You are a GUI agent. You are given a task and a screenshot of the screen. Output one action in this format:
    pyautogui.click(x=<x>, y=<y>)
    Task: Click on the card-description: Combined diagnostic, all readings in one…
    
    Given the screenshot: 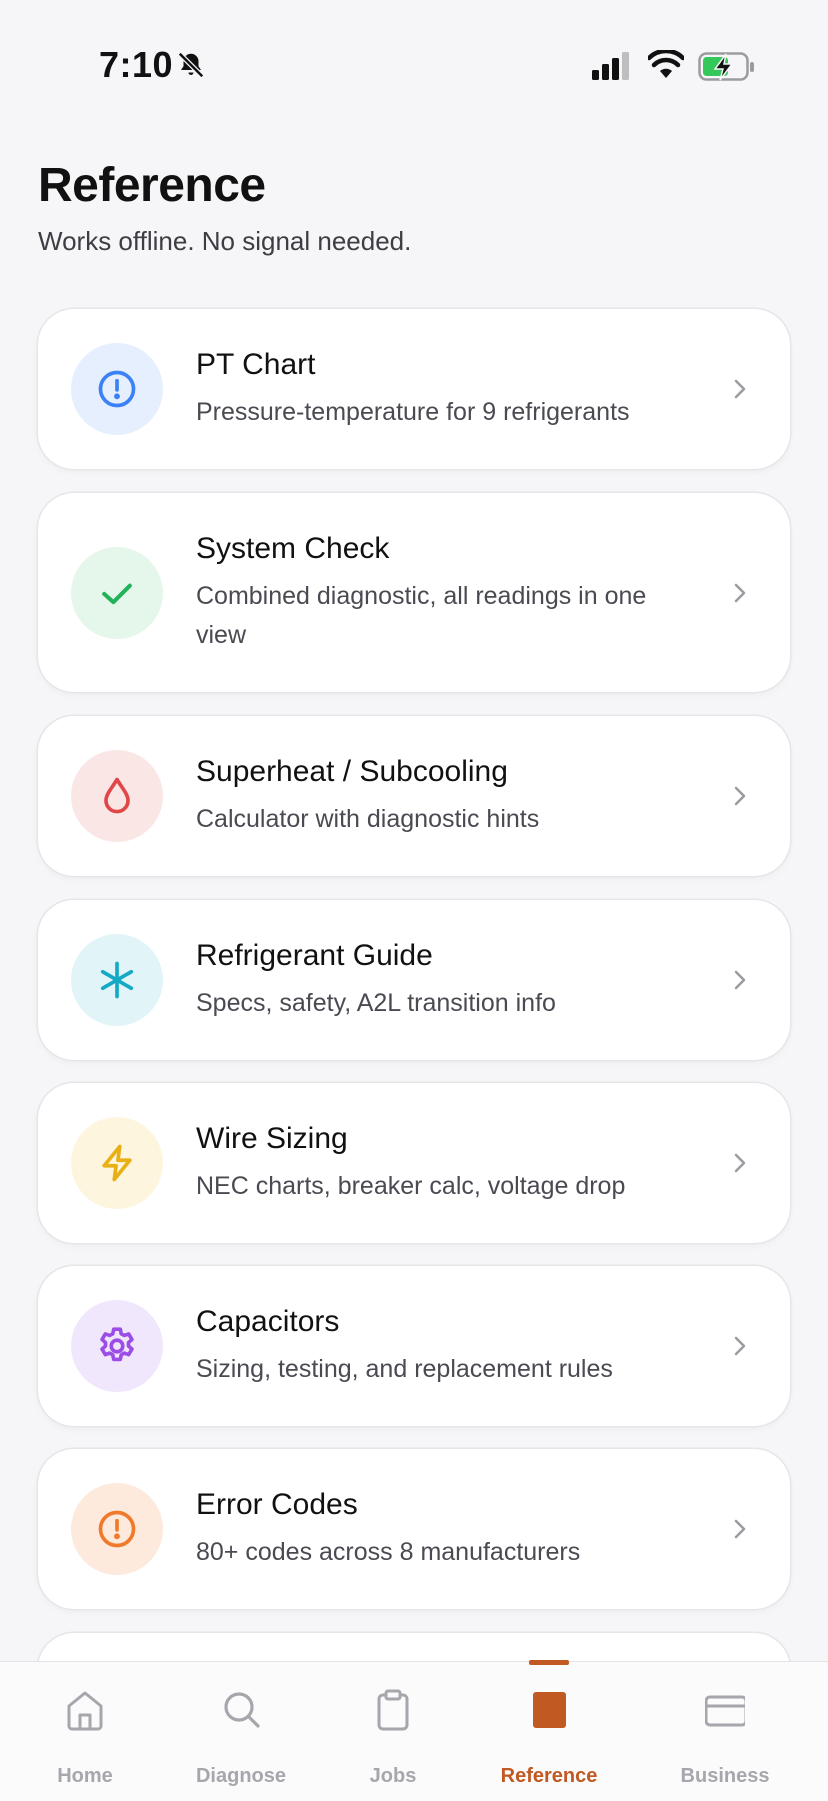 What is the action you would take?
    pyautogui.click(x=421, y=615)
    